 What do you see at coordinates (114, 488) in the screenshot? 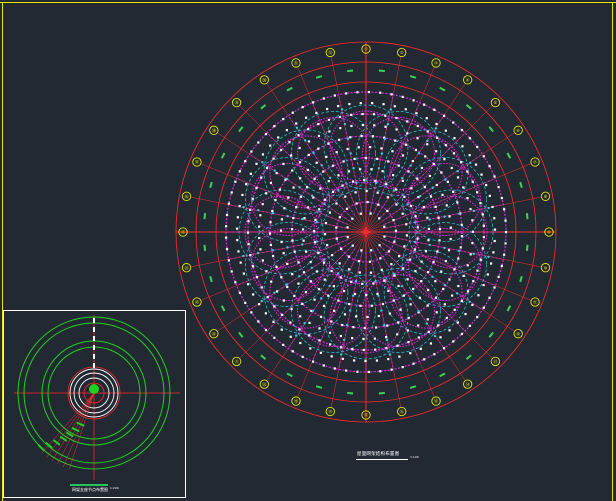
I see `keyplan-scale: 1:200` at bounding box center [114, 488].